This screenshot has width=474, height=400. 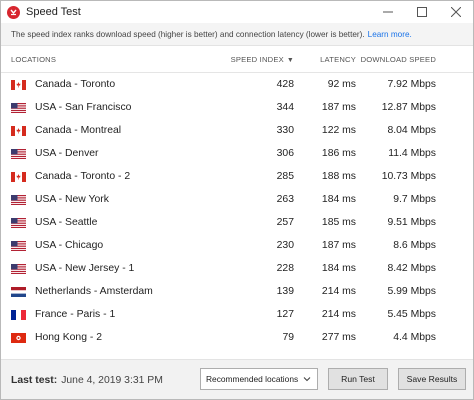 What do you see at coordinates (106, 59) in the screenshot?
I see `header-locations: LOCATIONS` at bounding box center [106, 59].